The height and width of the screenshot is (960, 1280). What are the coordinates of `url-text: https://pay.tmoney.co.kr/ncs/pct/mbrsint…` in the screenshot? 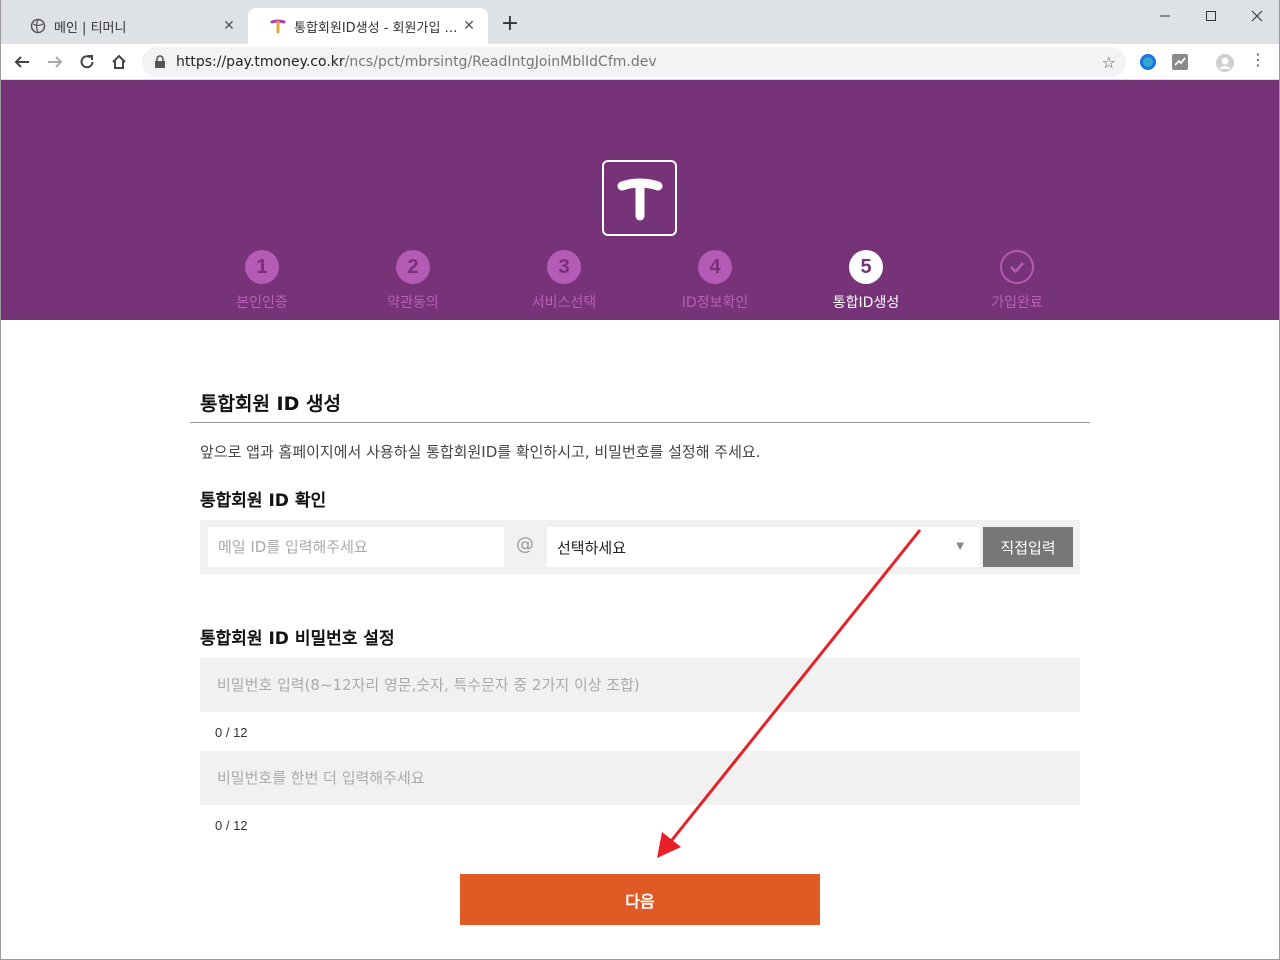 It's located at (416, 62).